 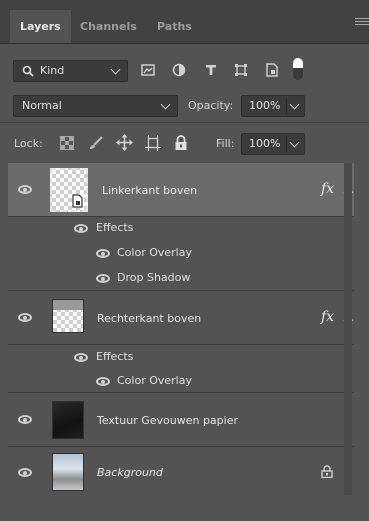 I want to click on layer-name: Linkerkant boven, so click(x=149, y=190).